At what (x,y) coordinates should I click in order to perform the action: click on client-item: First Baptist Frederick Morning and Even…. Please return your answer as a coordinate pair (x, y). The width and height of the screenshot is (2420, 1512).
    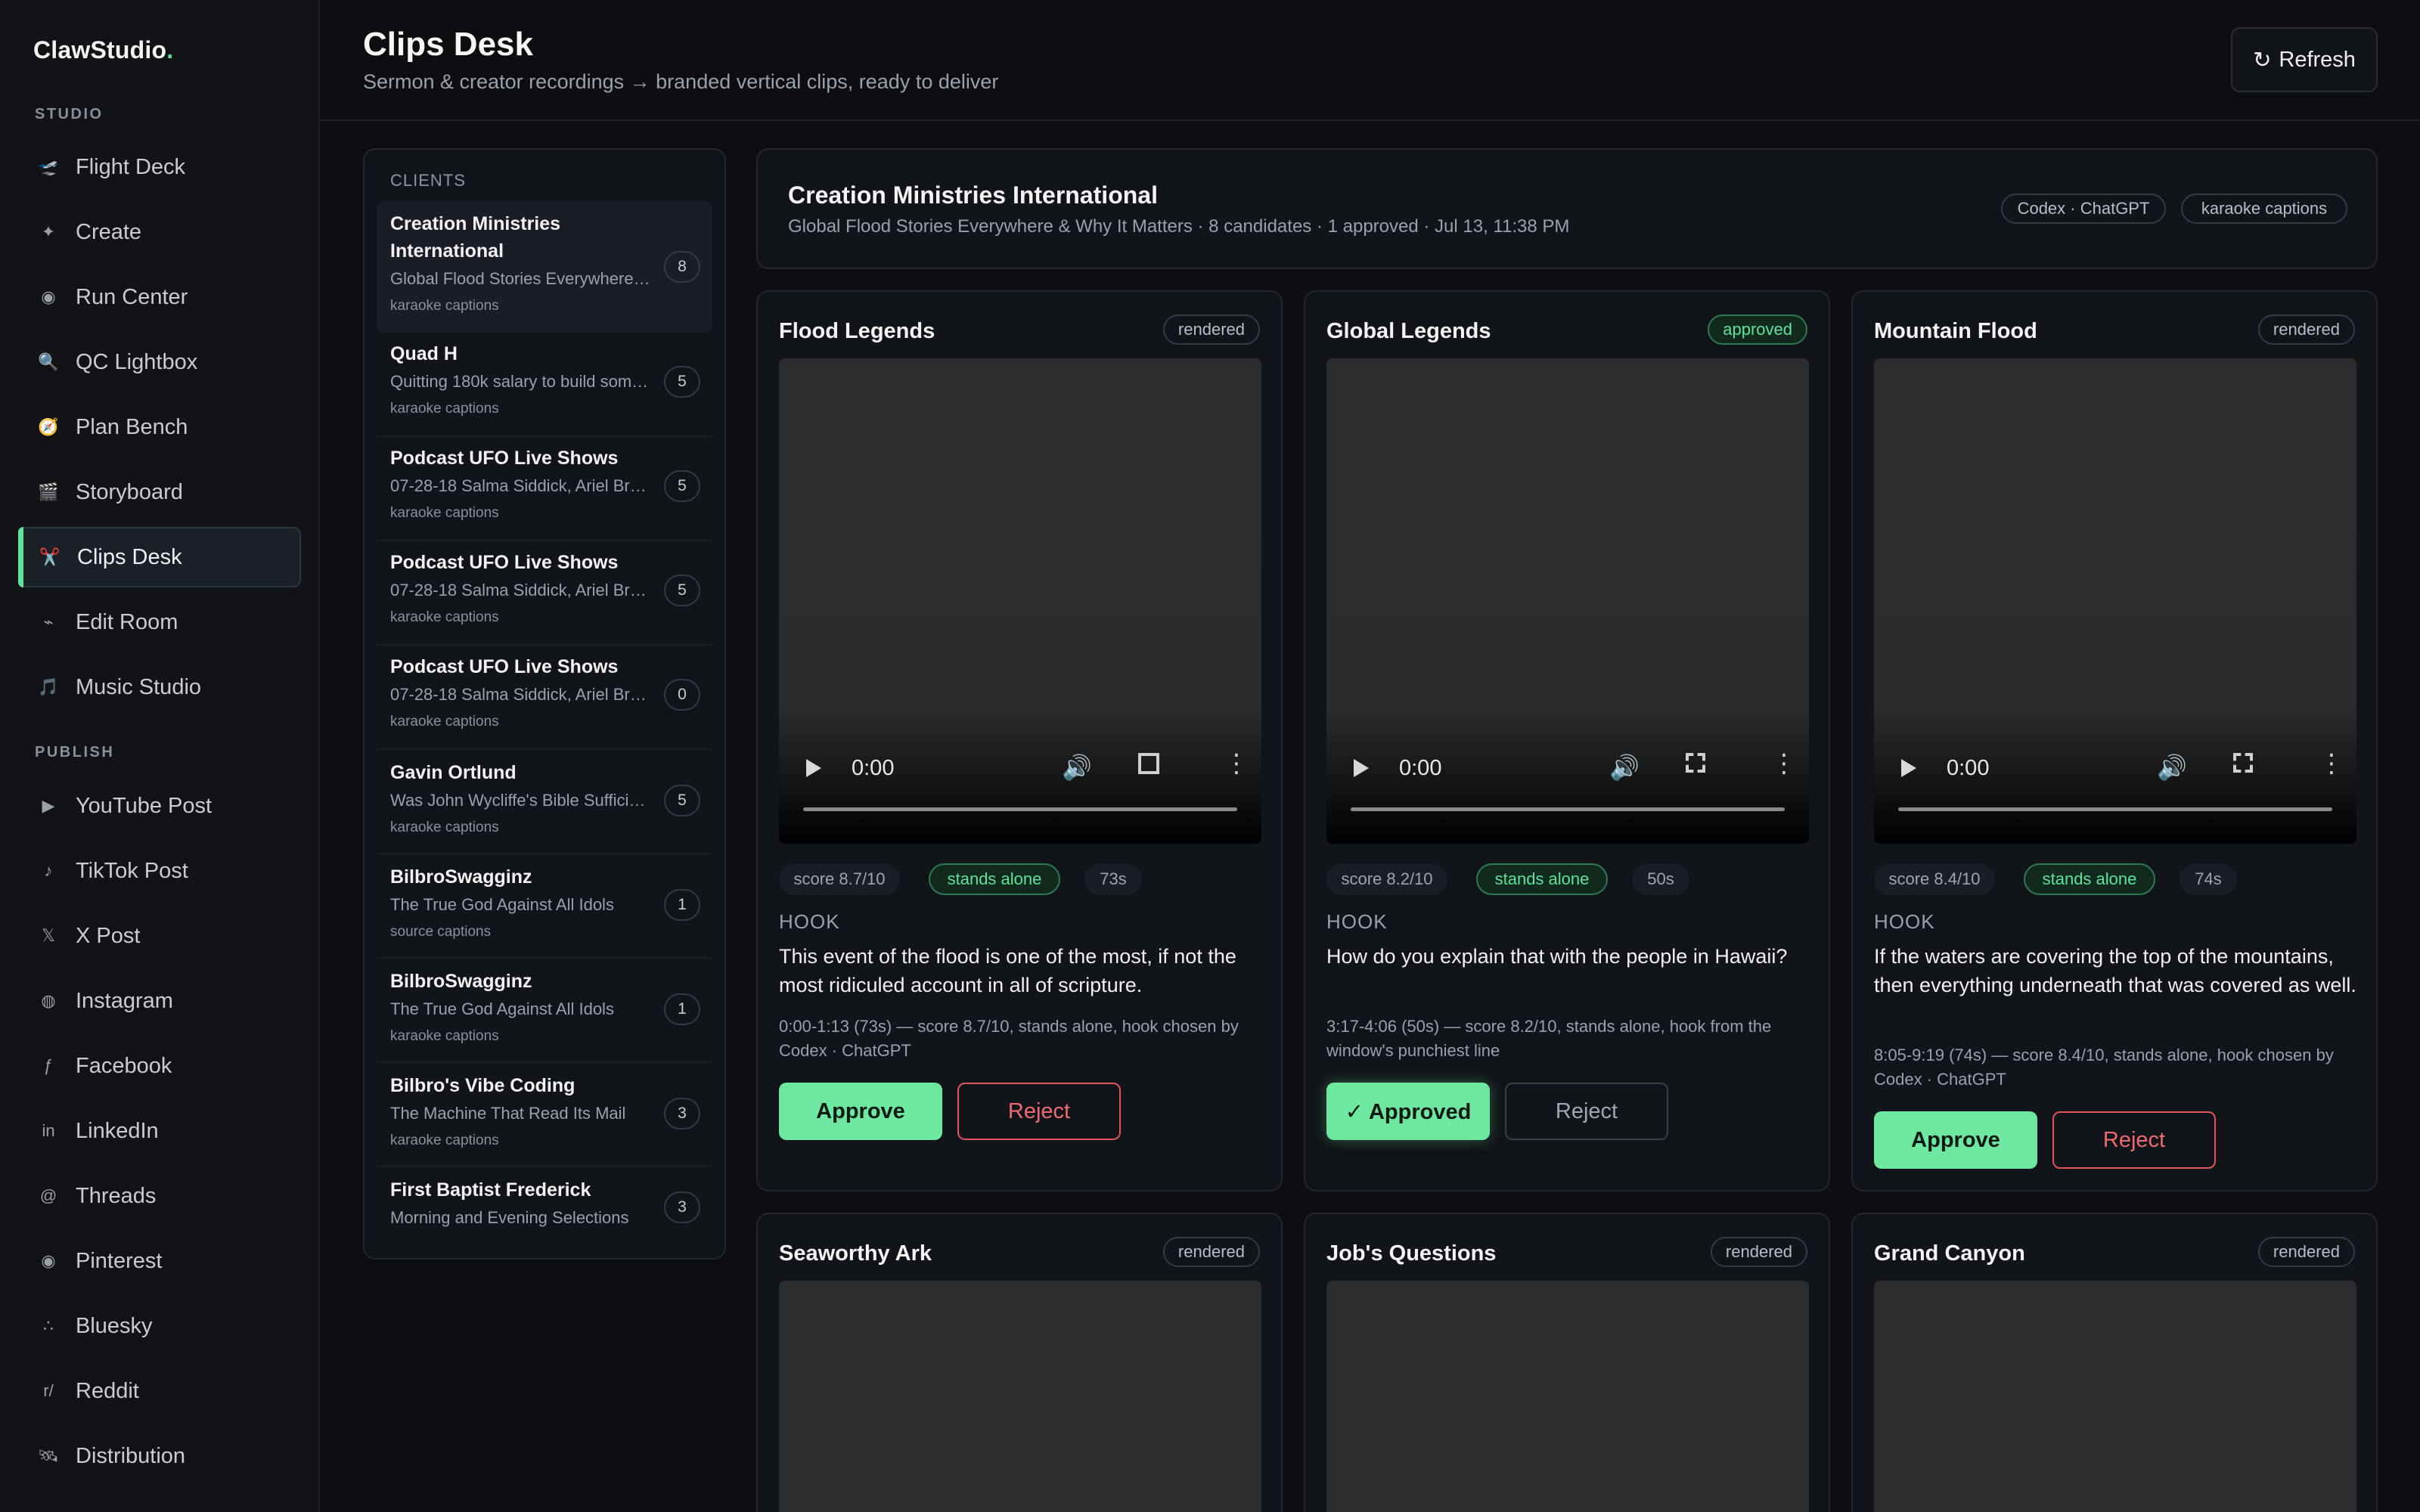
    Looking at the image, I should click on (544, 1206).